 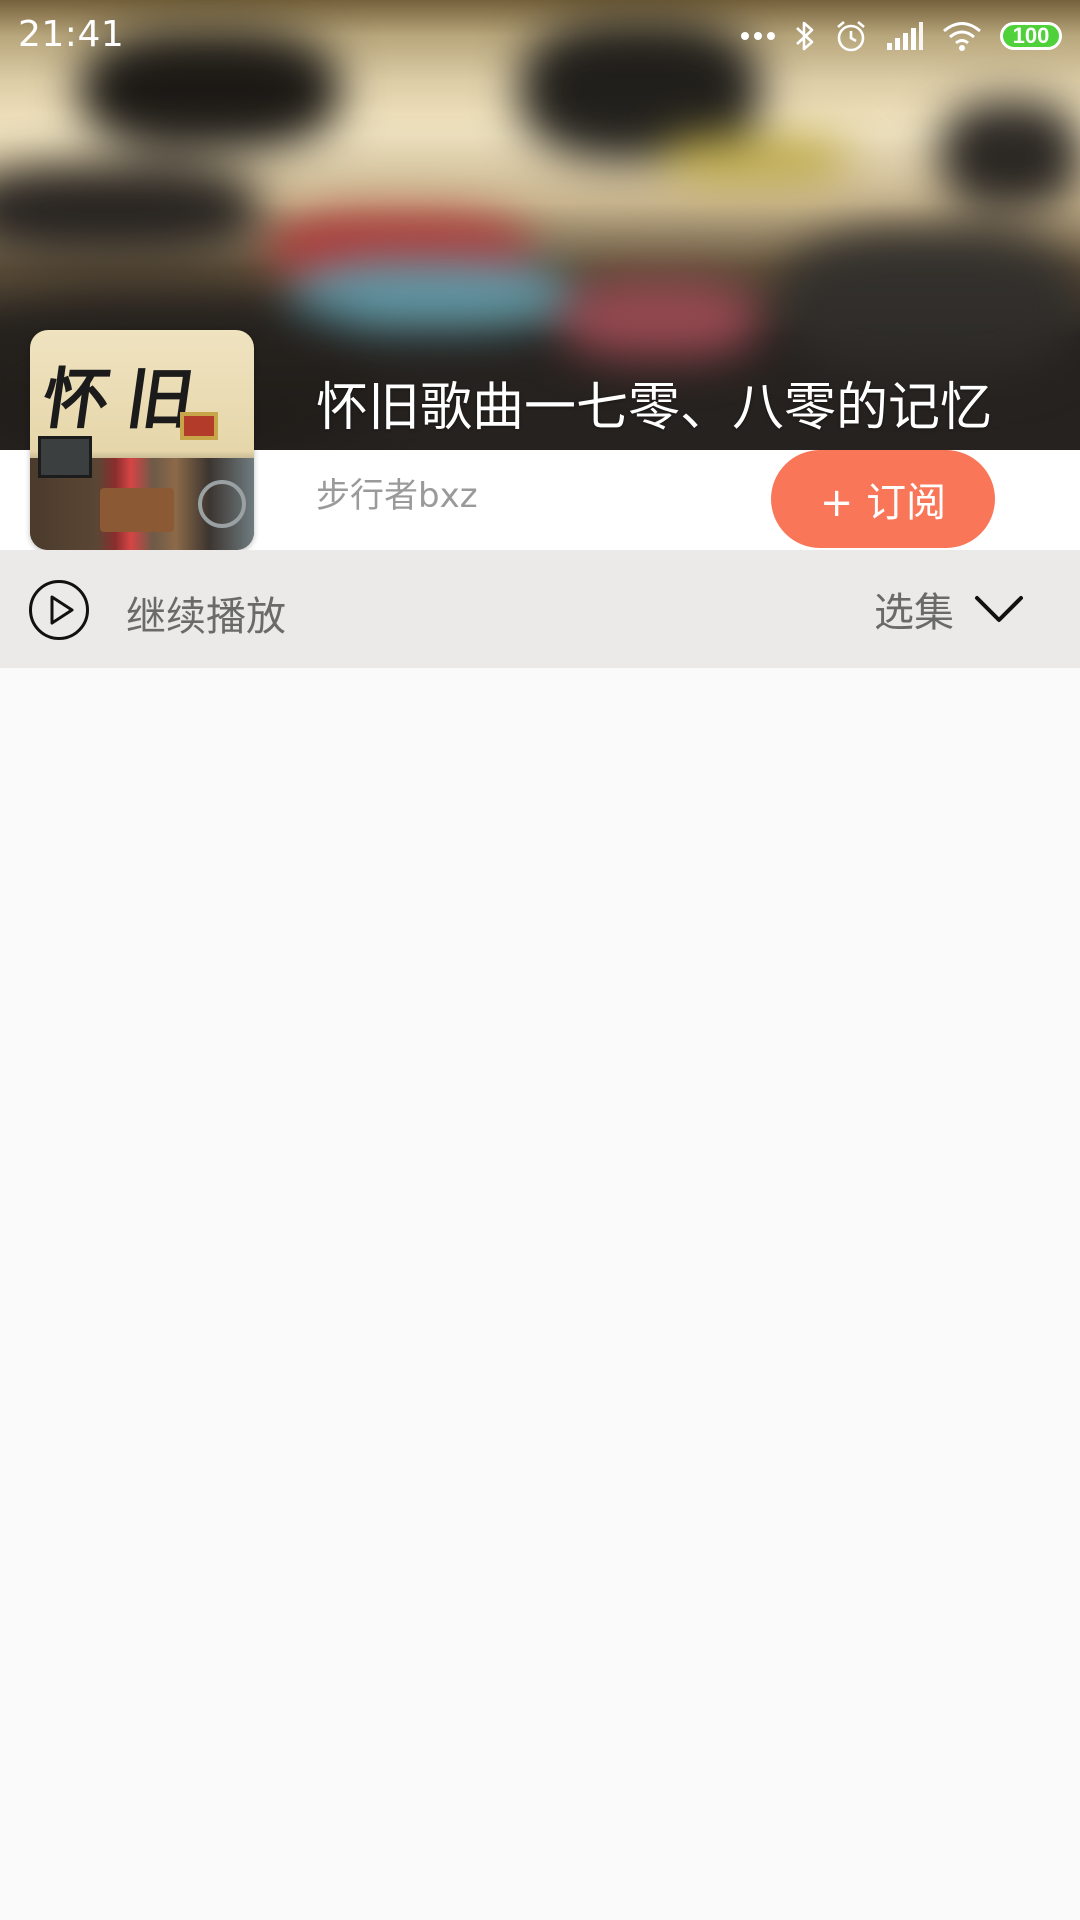 What do you see at coordinates (137, 510) in the screenshot?
I see `cover-radio-graphic` at bounding box center [137, 510].